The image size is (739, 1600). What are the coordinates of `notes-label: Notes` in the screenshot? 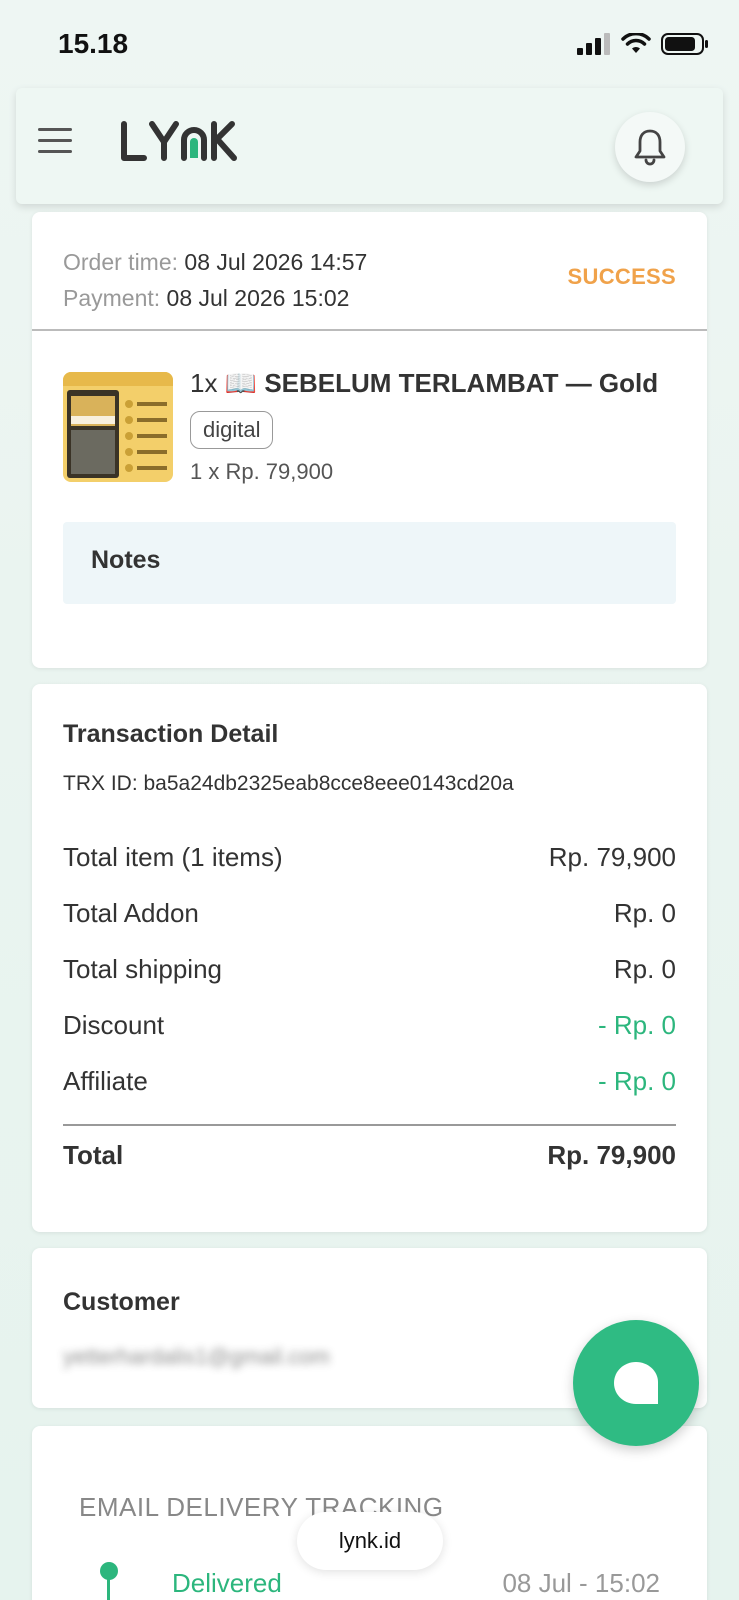 It's located at (126, 560).